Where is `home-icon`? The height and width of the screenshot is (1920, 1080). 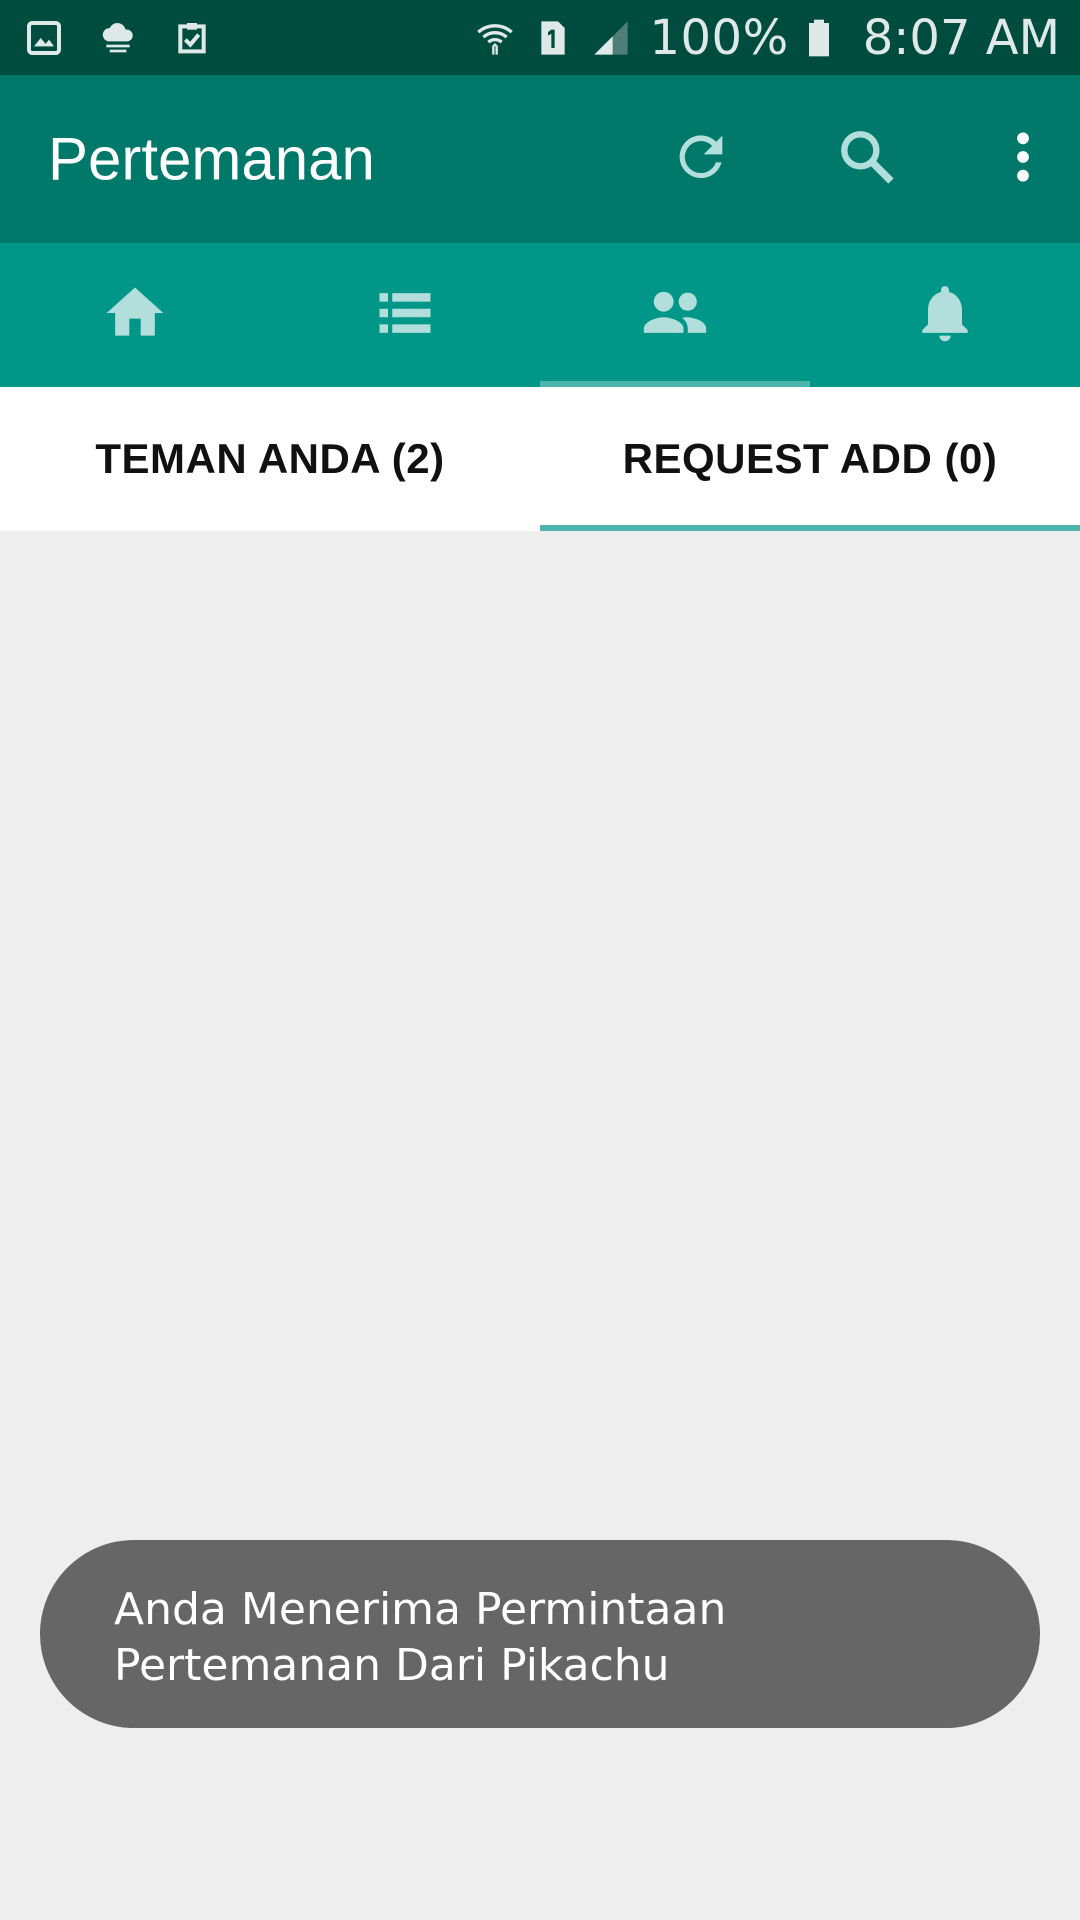
home-icon is located at coordinates (135, 315).